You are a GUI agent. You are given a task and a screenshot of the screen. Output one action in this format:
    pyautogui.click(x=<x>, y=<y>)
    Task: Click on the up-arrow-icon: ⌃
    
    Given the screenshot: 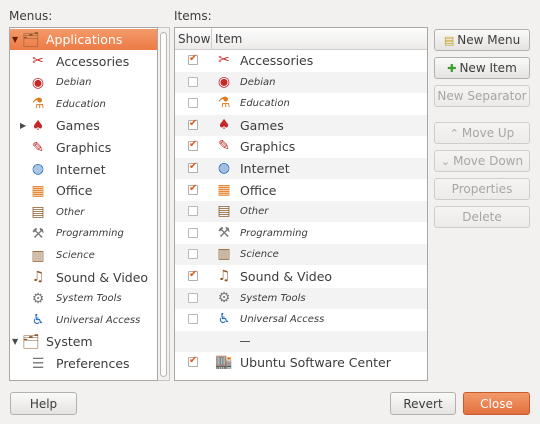 What is the action you would take?
    pyautogui.click(x=454, y=133)
    